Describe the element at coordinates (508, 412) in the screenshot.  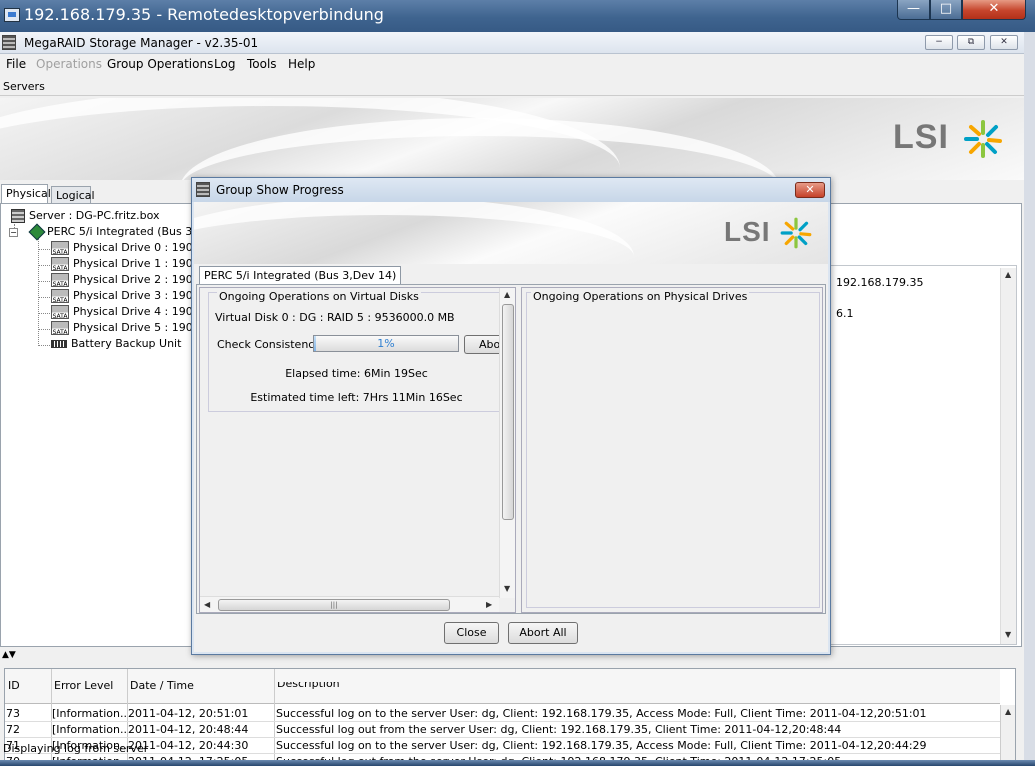
I see `scroll-thumb` at that location.